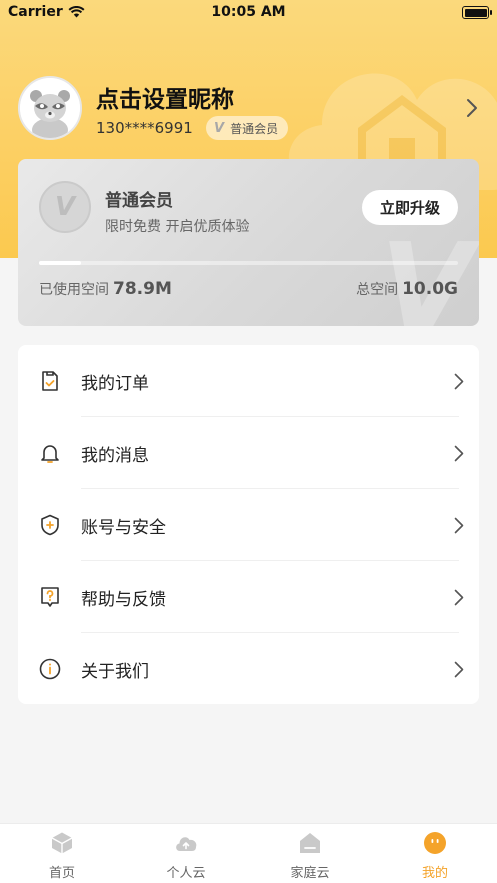  Describe the element at coordinates (61, 873) in the screenshot. I see `tab-label: 首页` at that location.